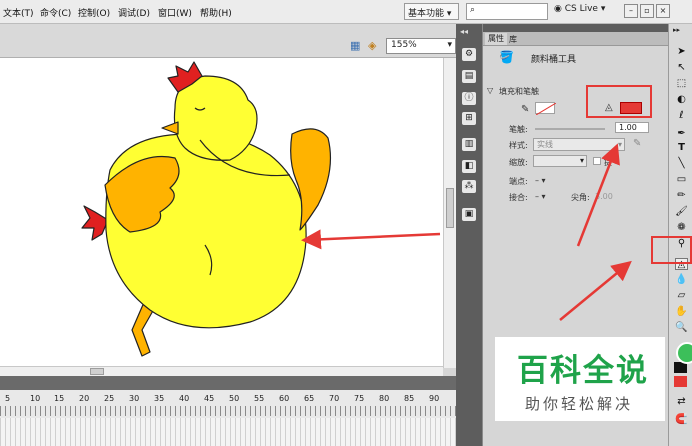  Describe the element at coordinates (554, 60) in the screenshot. I see `tool-name: 颜料桶工具` at that location.